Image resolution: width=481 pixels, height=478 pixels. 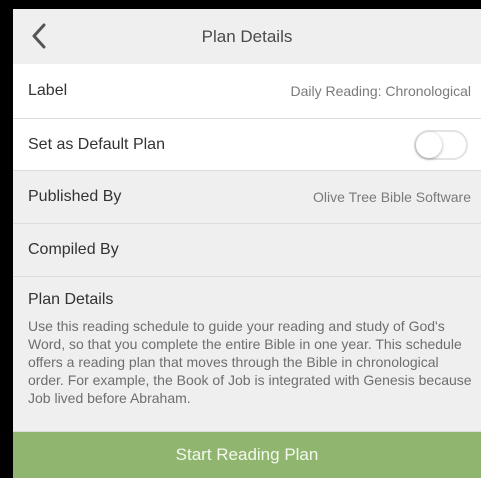 What do you see at coordinates (429, 144) in the screenshot?
I see `toggle-knob` at bounding box center [429, 144].